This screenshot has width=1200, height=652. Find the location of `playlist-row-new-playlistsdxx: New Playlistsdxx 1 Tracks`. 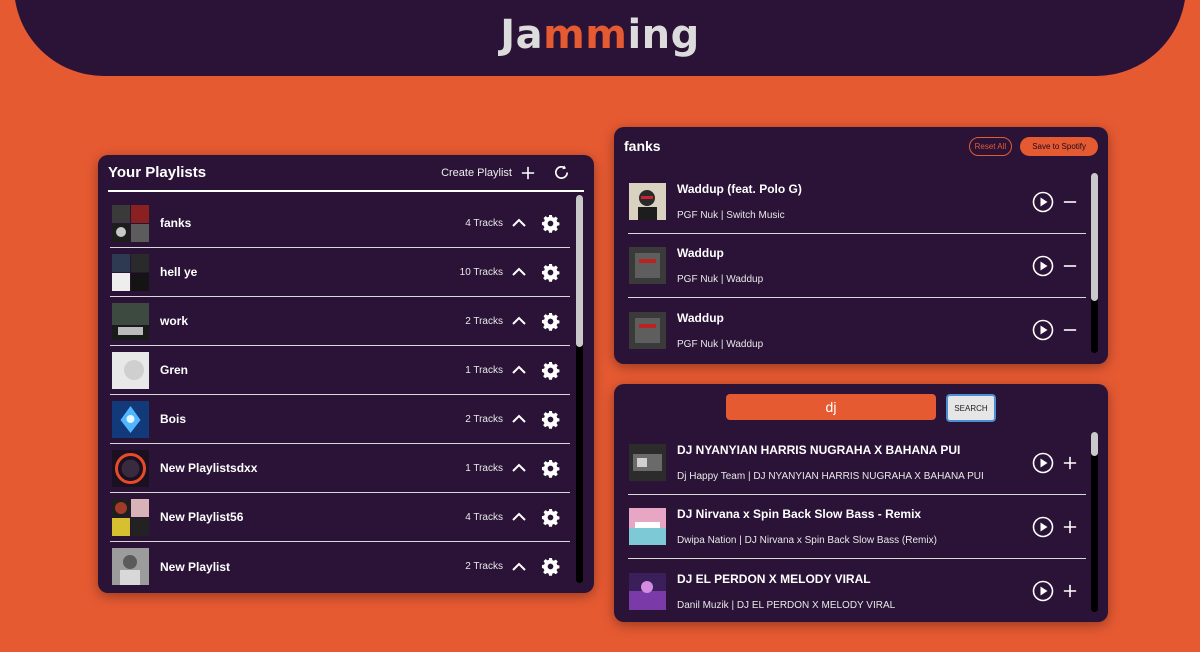

playlist-row-new-playlistsdxx: New Playlistsdxx 1 Tracks is located at coordinates (340, 468).